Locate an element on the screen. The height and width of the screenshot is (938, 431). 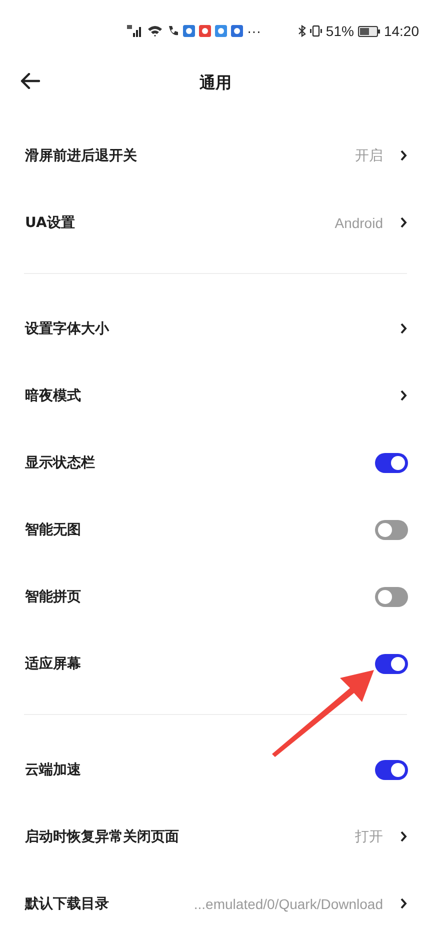
settings-row: 显示状态栏 is located at coordinates (215, 462).